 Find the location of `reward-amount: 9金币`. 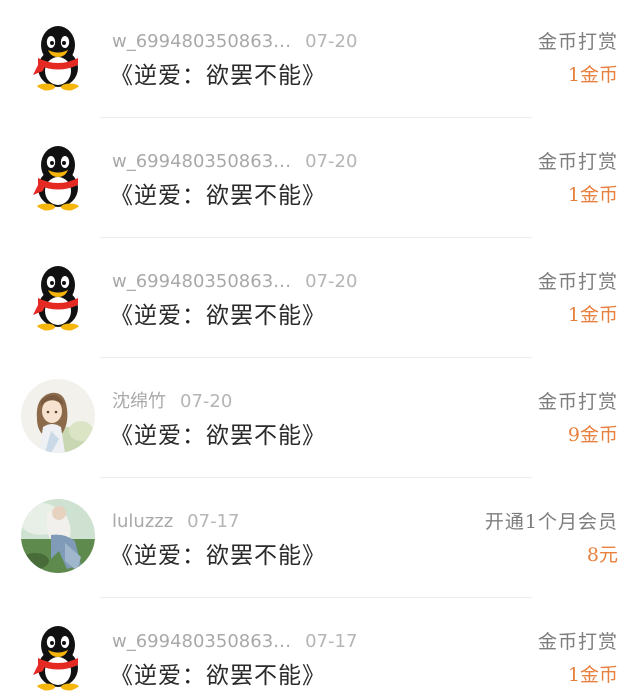

reward-amount: 9金币 is located at coordinates (592, 435).